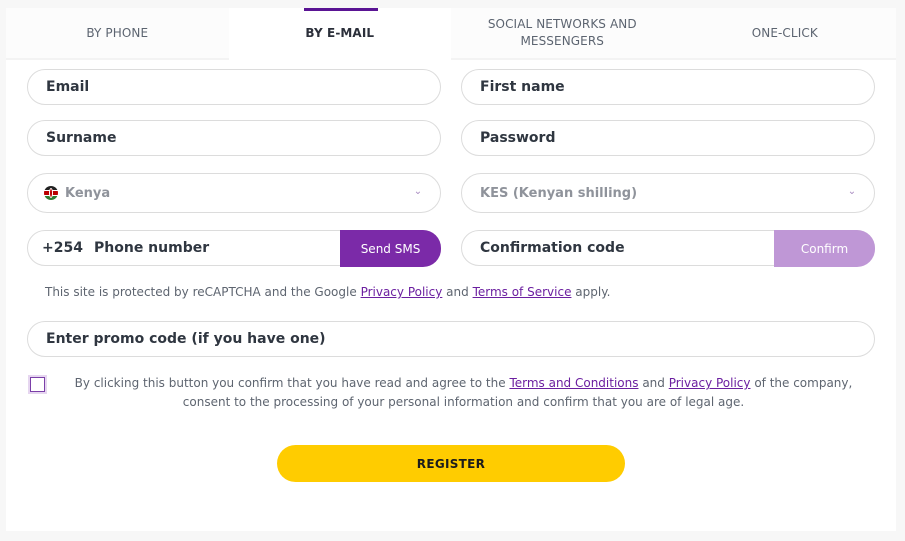  Describe the element at coordinates (68, 87) in the screenshot. I see `email-placeholder: Email` at that location.